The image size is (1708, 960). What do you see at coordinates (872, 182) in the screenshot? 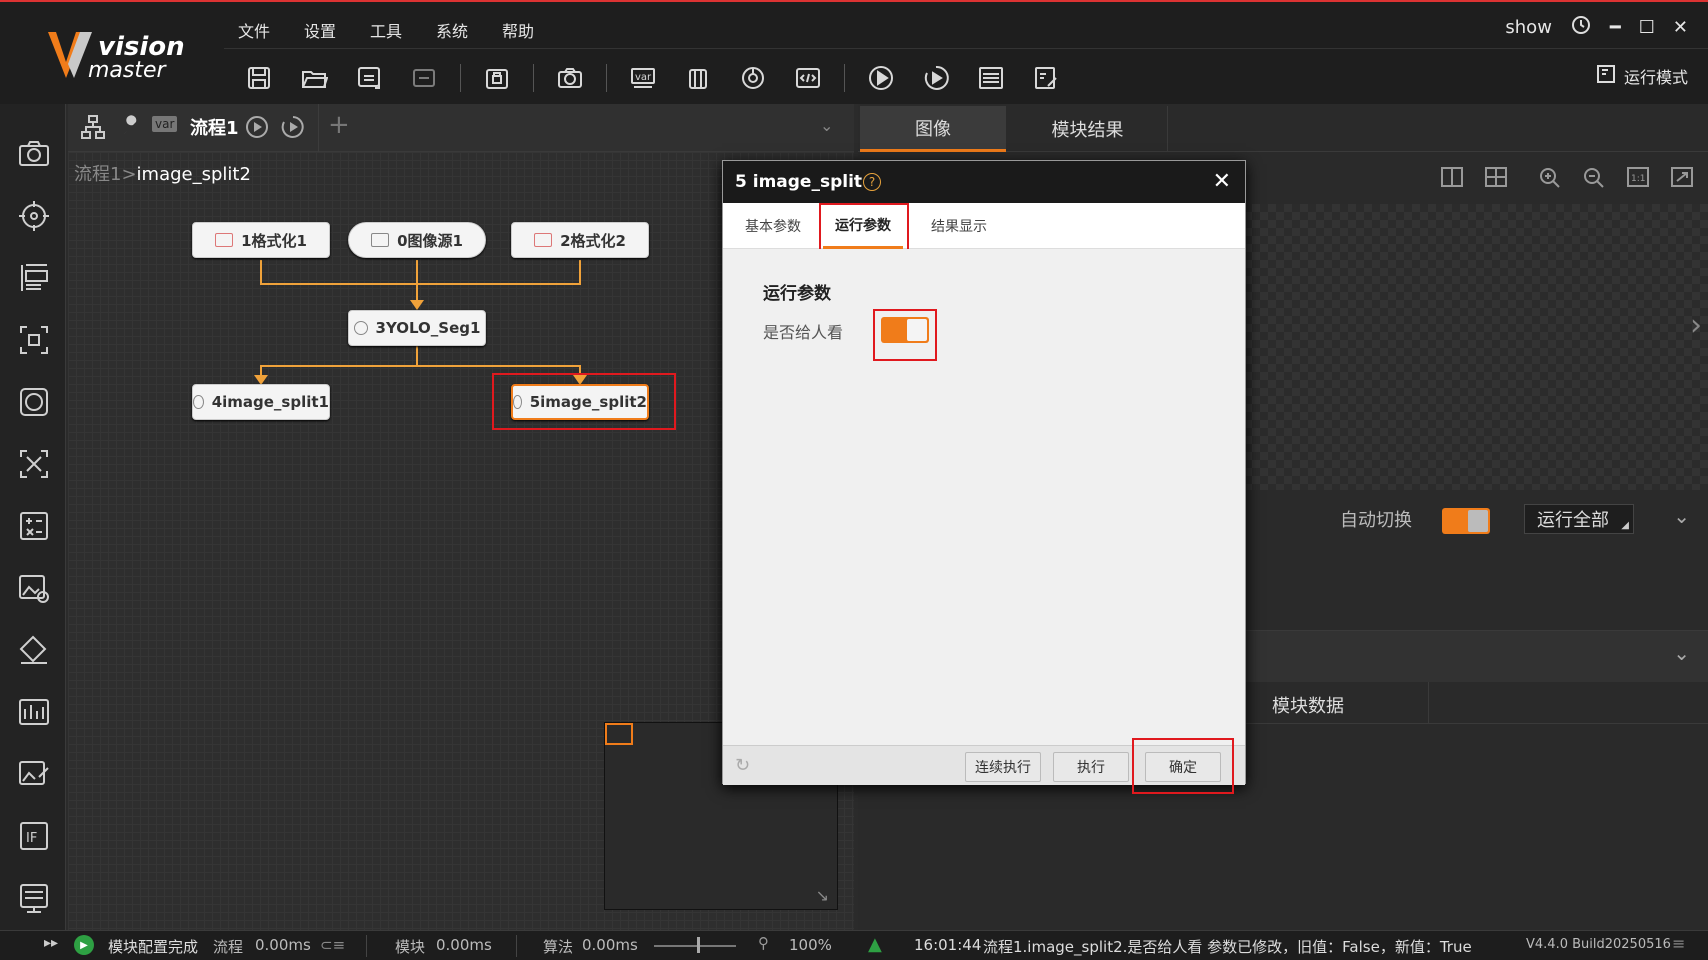
I see `help-icon: ?` at bounding box center [872, 182].